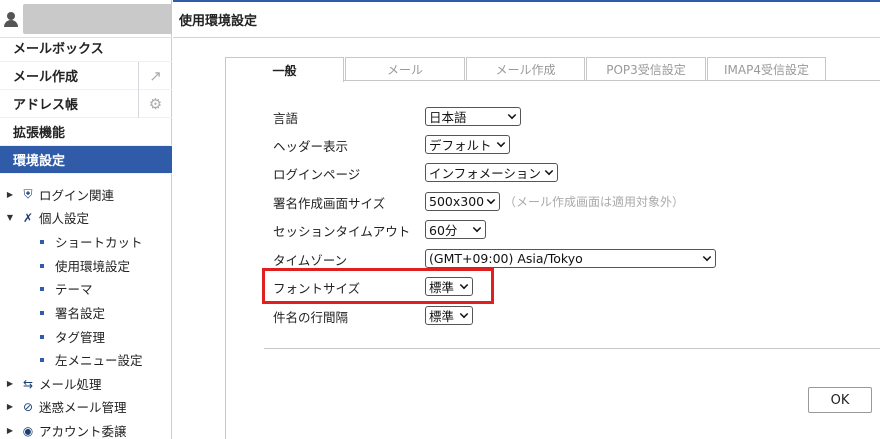 The image size is (880, 439). I want to click on menu-address-book: アドレス帳 ⚙, so click(86, 104).